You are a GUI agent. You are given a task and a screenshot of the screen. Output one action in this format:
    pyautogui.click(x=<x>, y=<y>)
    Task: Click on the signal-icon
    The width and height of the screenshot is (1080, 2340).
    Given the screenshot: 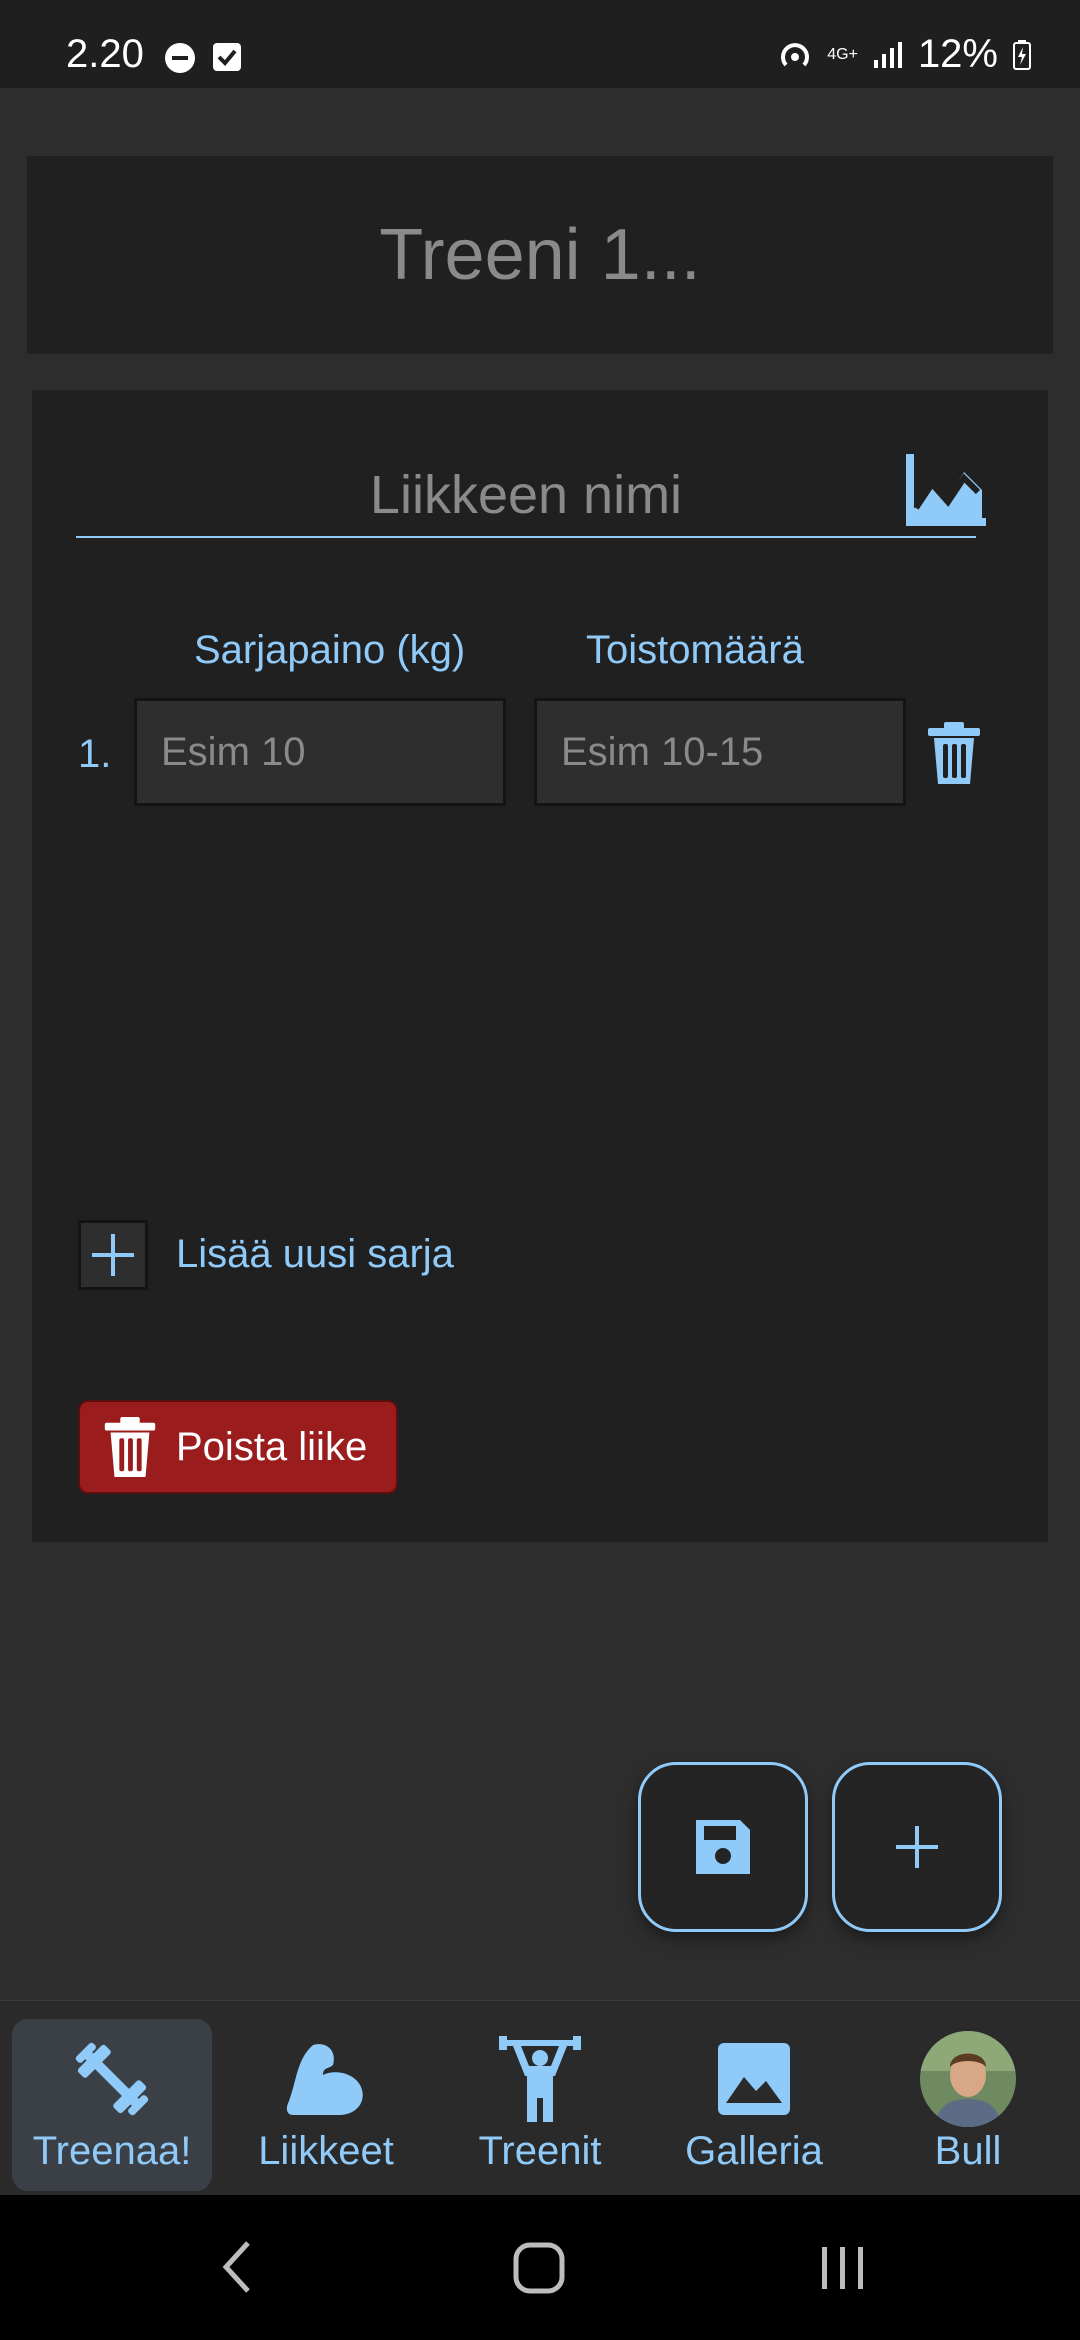 What is the action you would take?
    pyautogui.click(x=887, y=54)
    